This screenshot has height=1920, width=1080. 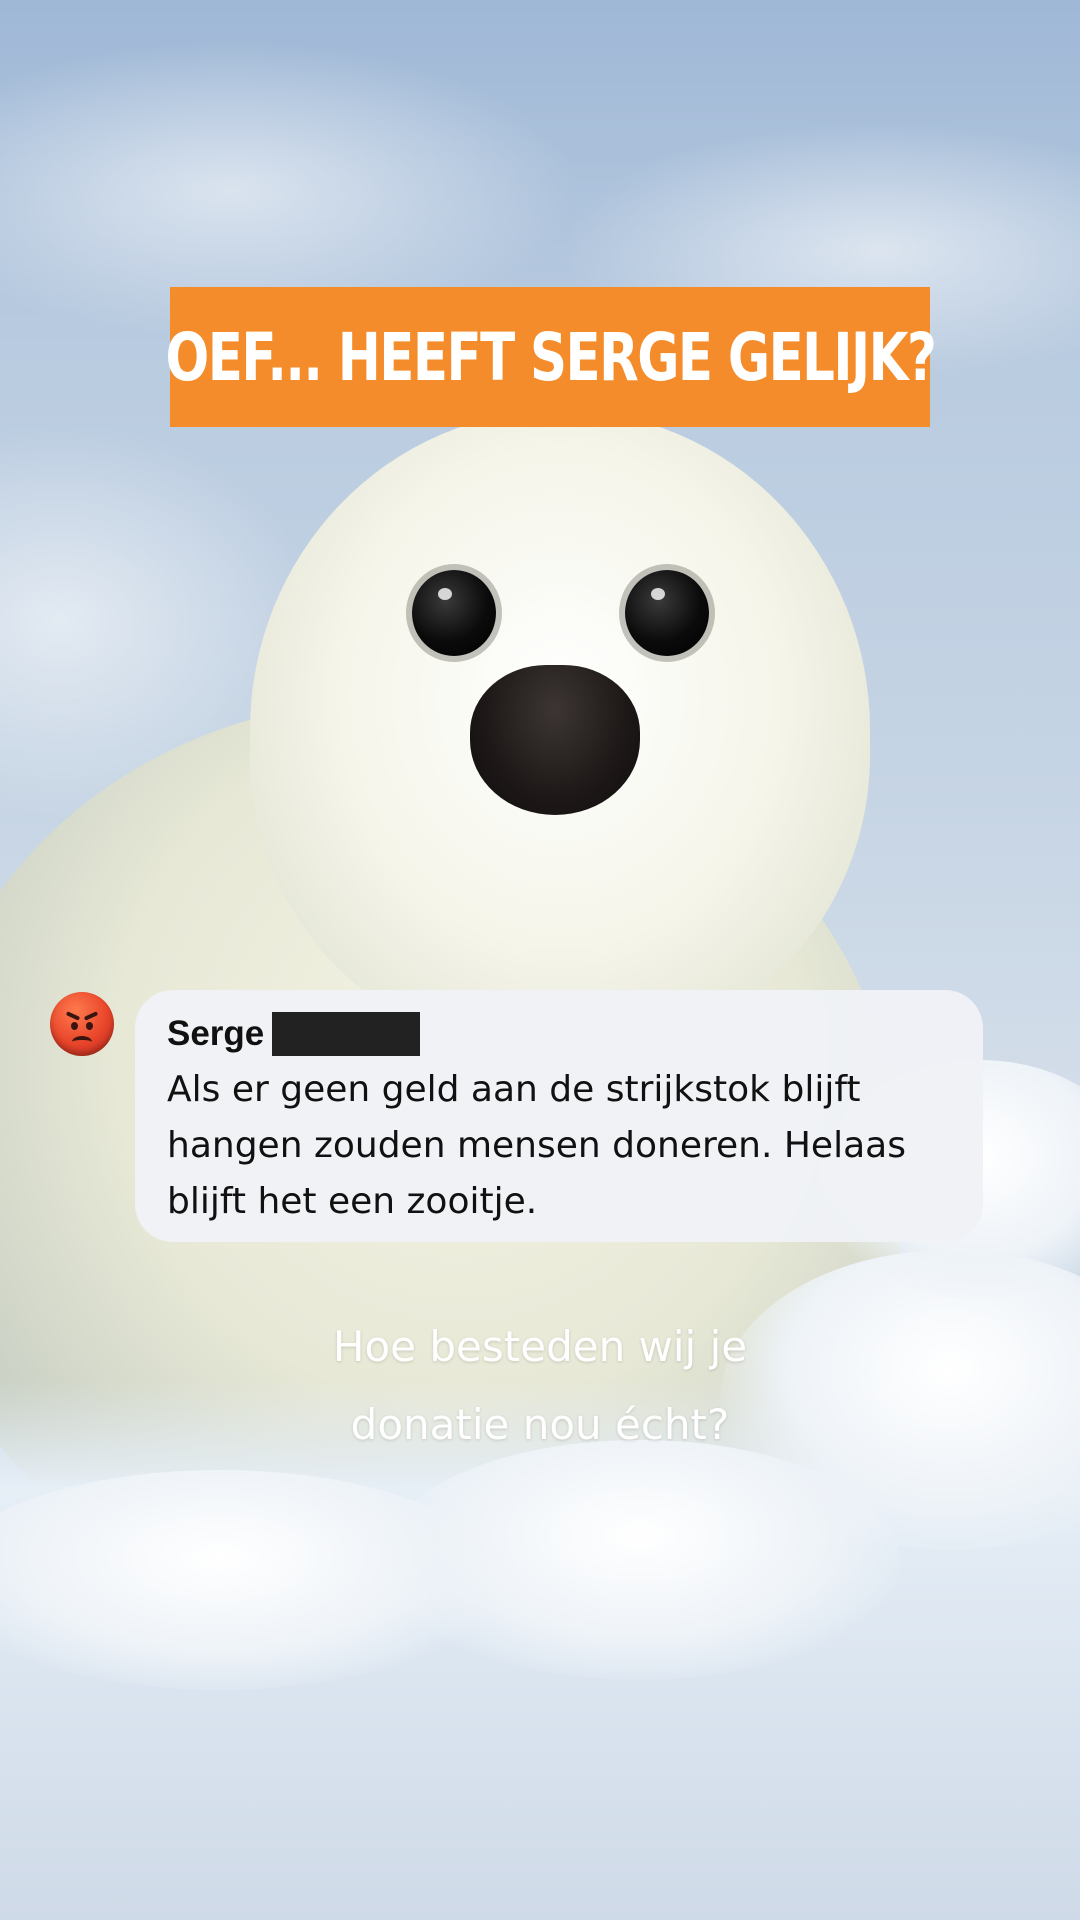 I want to click on headline-banner: OEF... HEEFT SERGE GELIJK?, so click(x=550, y=357).